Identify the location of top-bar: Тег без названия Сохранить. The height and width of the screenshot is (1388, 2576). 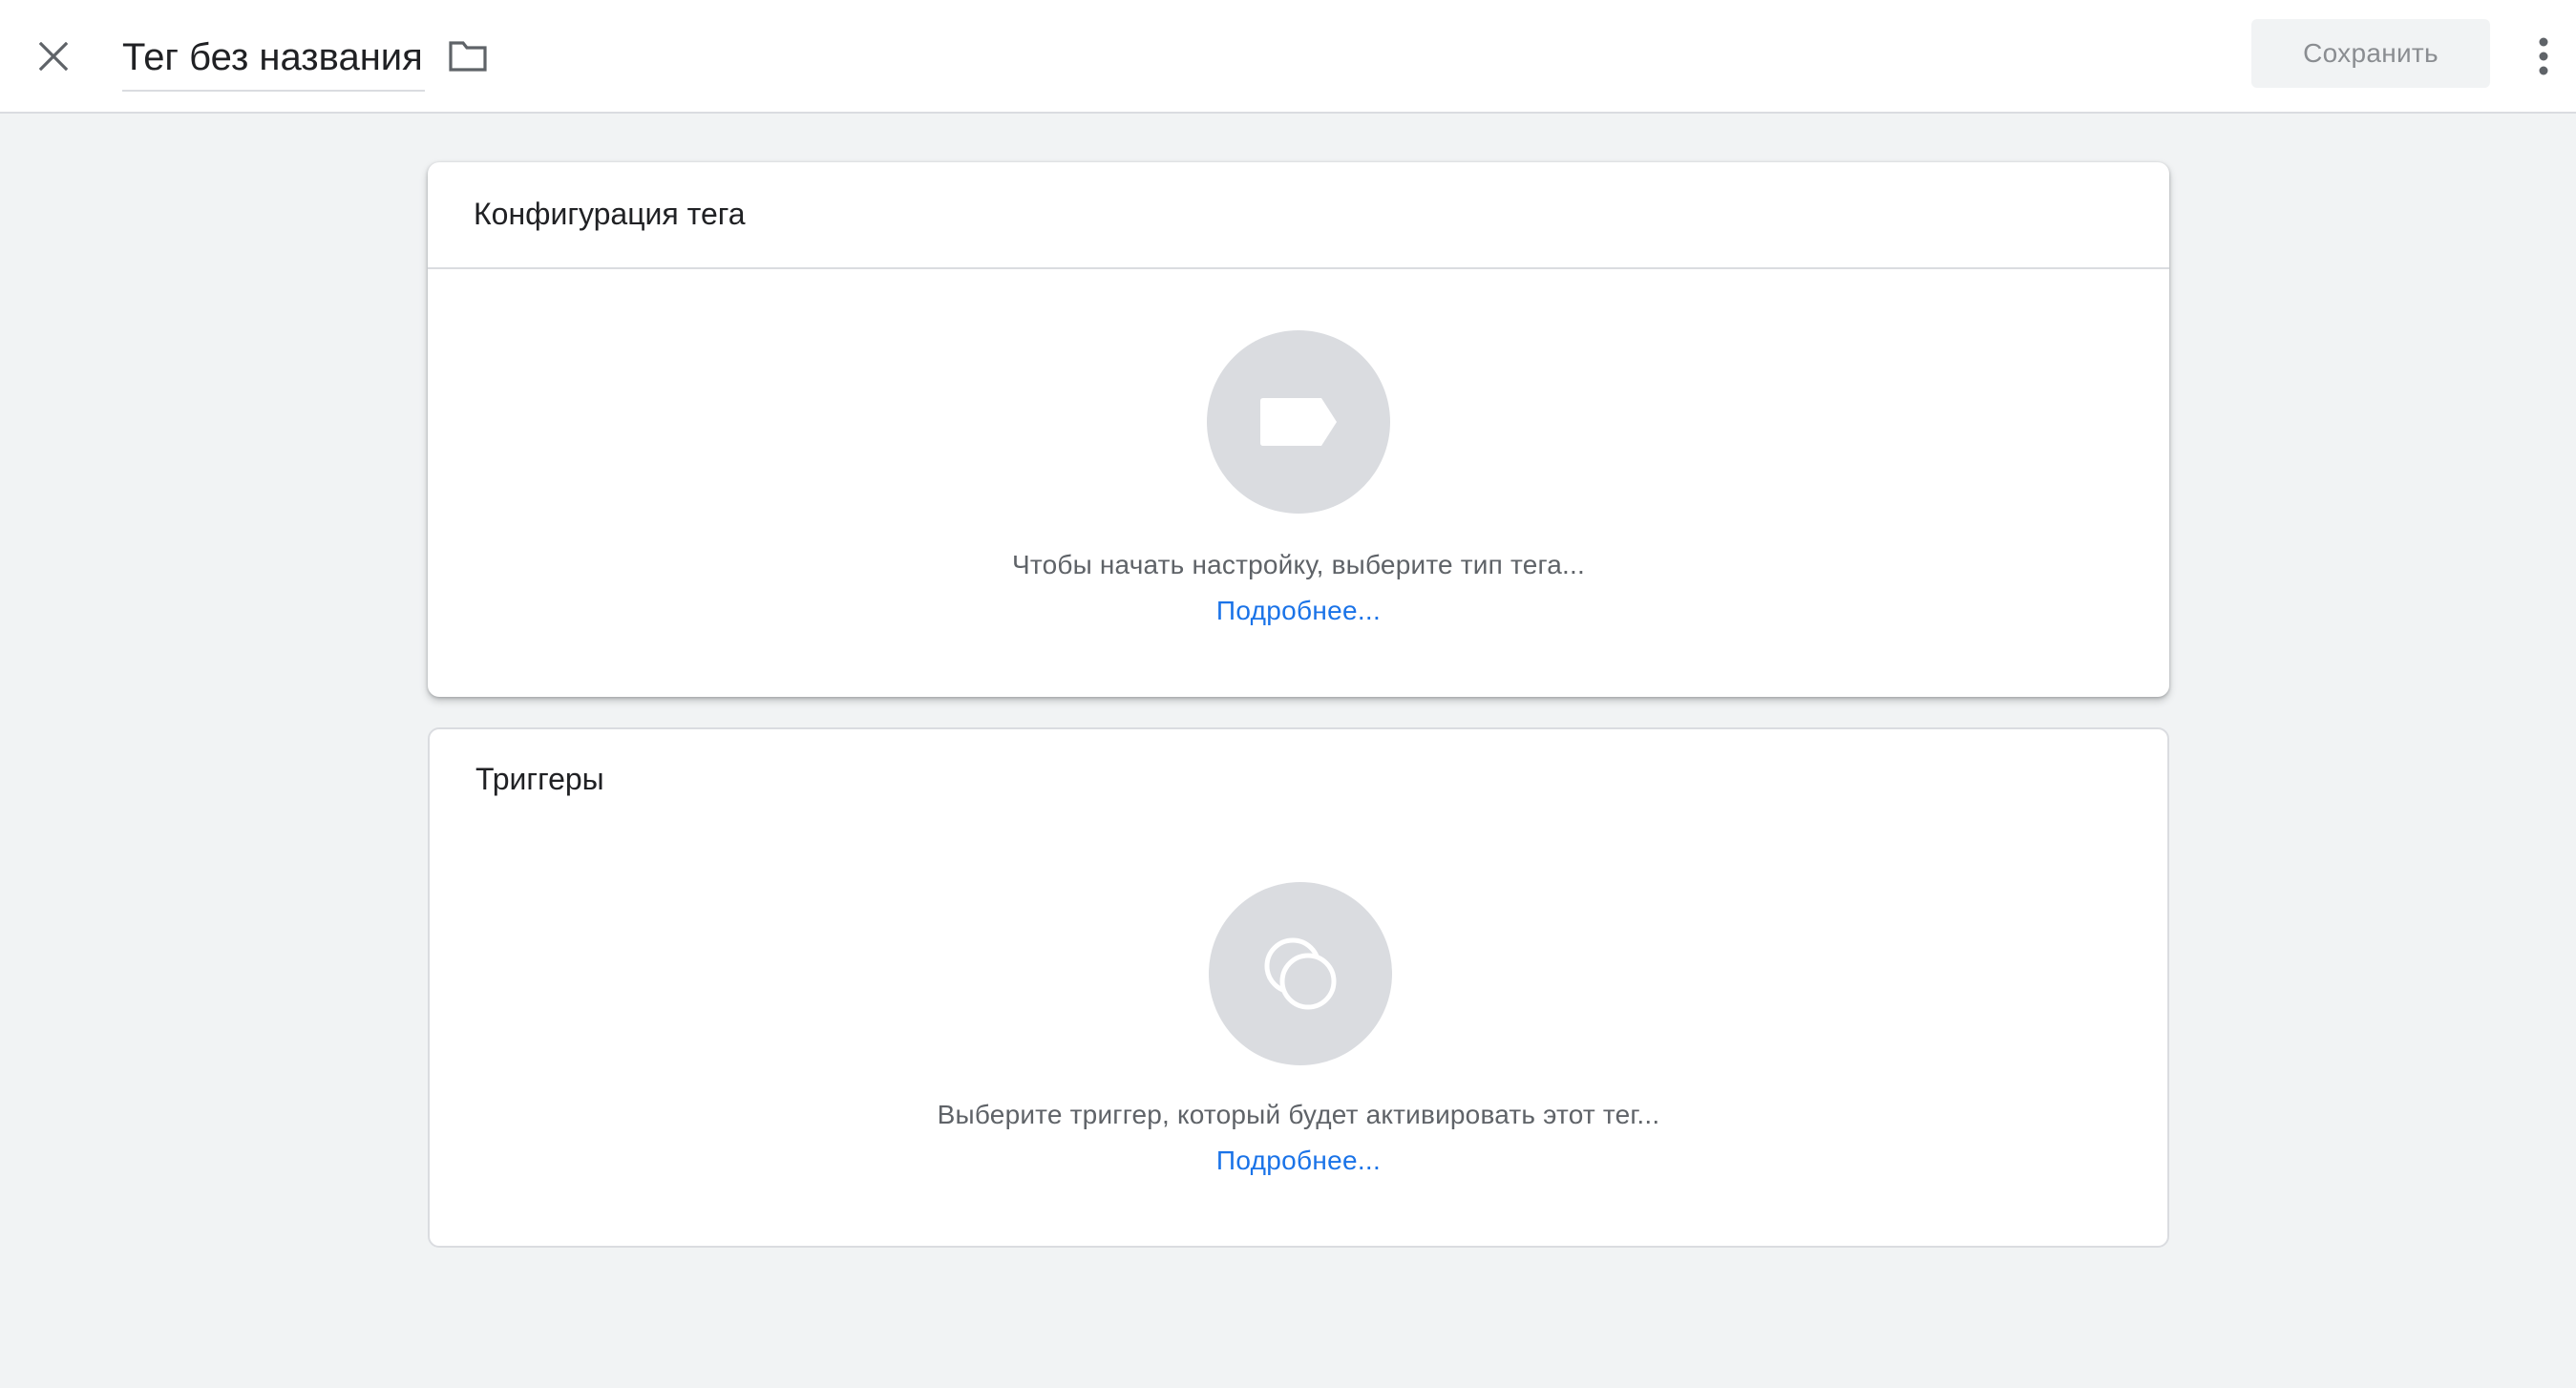
(1288, 57).